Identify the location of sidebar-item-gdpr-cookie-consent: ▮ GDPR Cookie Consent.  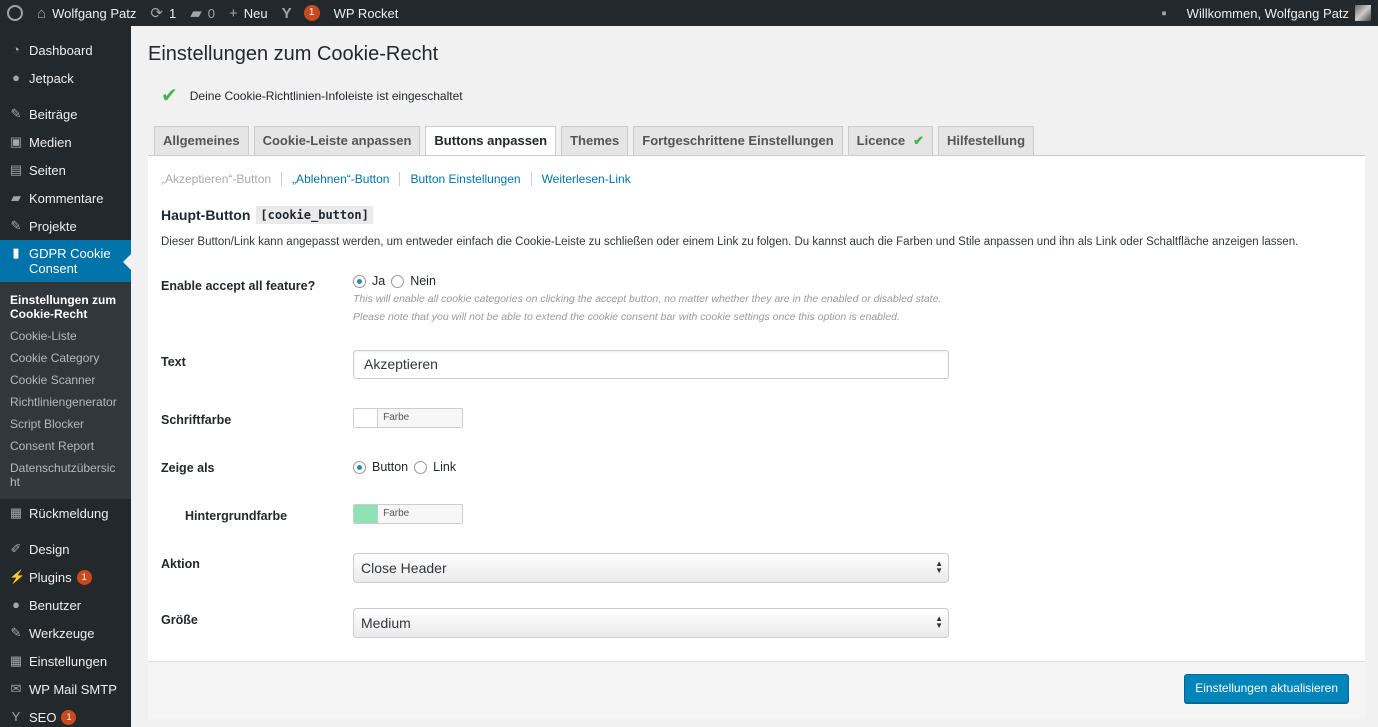
(65, 261).